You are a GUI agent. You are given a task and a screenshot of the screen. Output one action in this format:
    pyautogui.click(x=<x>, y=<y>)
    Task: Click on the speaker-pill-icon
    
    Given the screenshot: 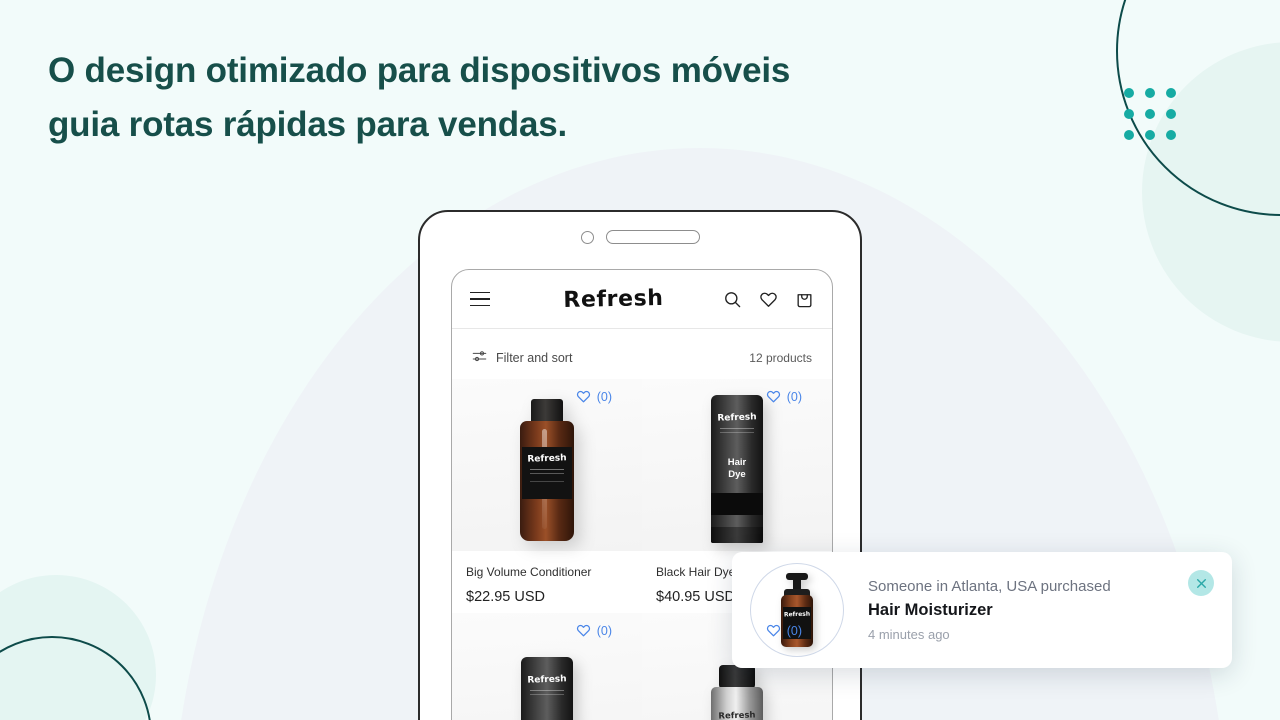 What is the action you would take?
    pyautogui.click(x=652, y=237)
    